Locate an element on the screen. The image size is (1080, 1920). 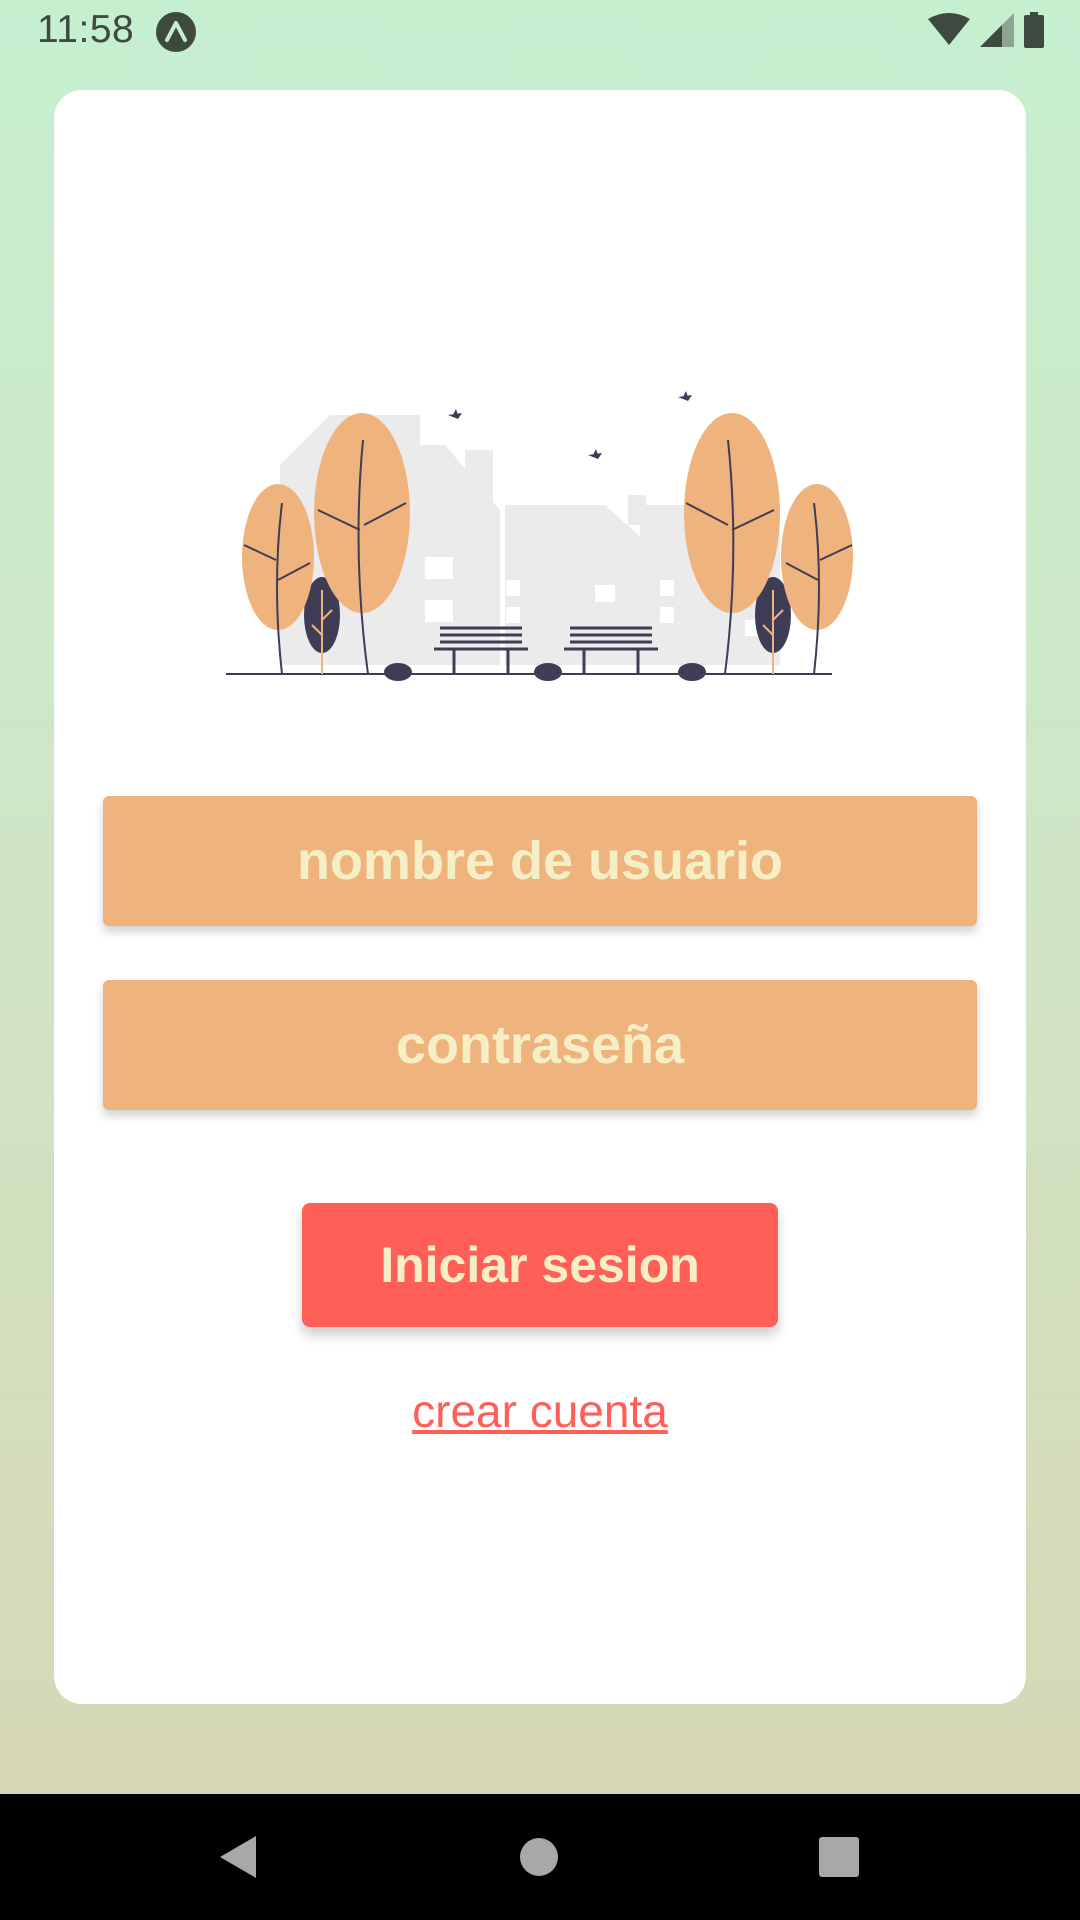
wifi-icon is located at coordinates (949, 32).